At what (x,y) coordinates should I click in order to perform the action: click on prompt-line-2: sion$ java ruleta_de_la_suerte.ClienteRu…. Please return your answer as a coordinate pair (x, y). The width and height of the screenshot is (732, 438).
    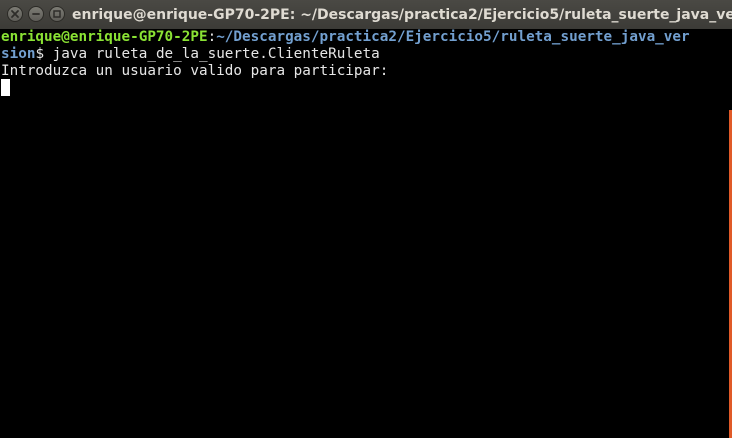
    Looking at the image, I should click on (190, 54).